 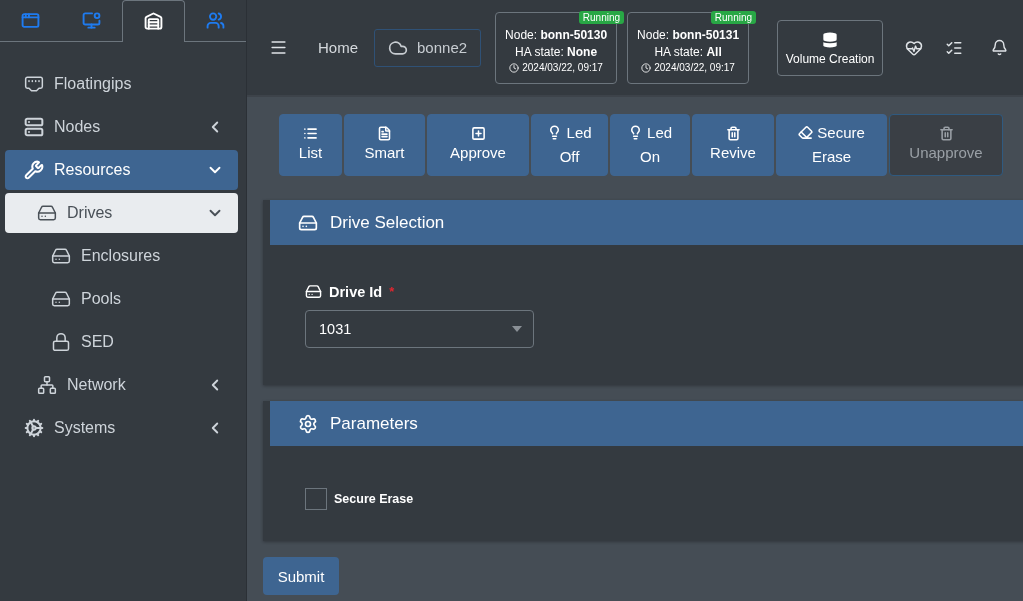 What do you see at coordinates (310, 145) in the screenshot?
I see `toolbar-button: List` at bounding box center [310, 145].